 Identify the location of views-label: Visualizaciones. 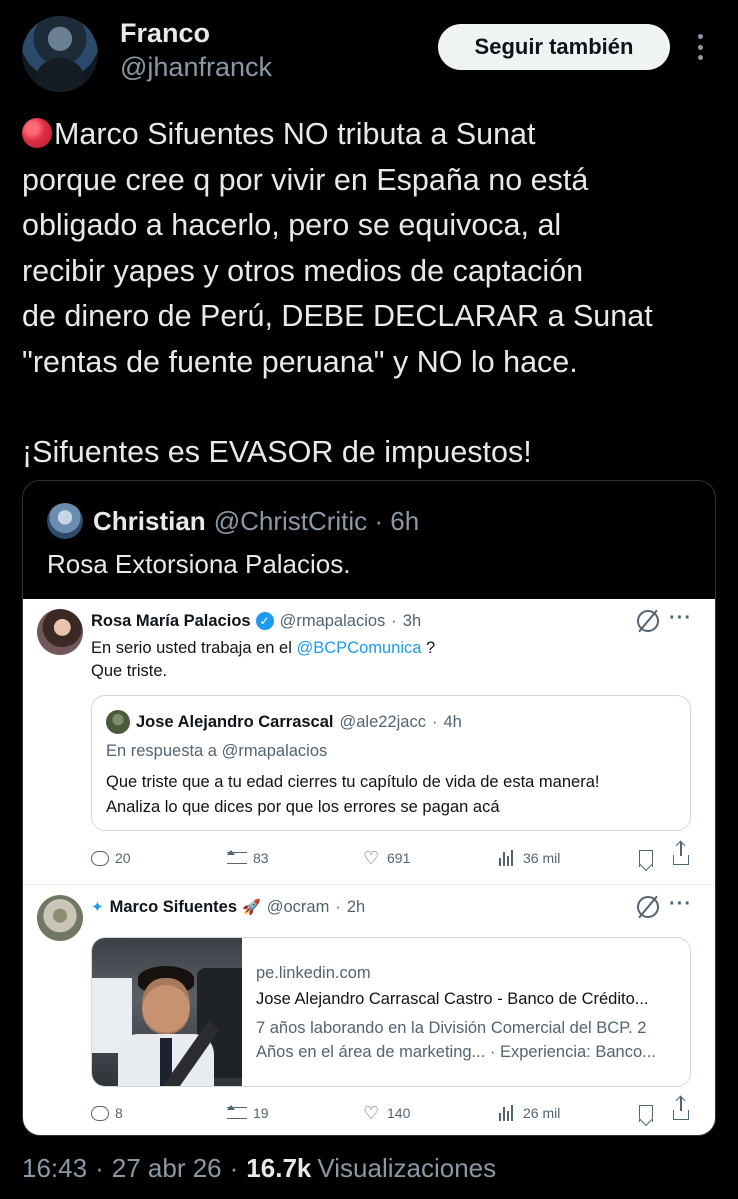
(407, 1167).